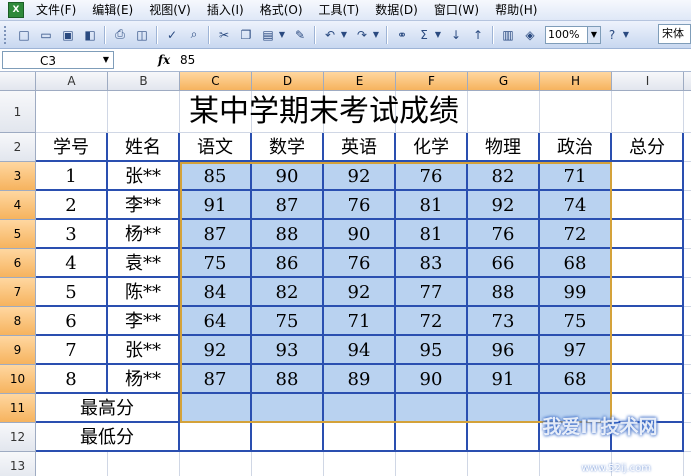 This screenshot has width=691, height=476. What do you see at coordinates (225, 10) in the screenshot?
I see `menu-insert: 插入(I)` at bounding box center [225, 10].